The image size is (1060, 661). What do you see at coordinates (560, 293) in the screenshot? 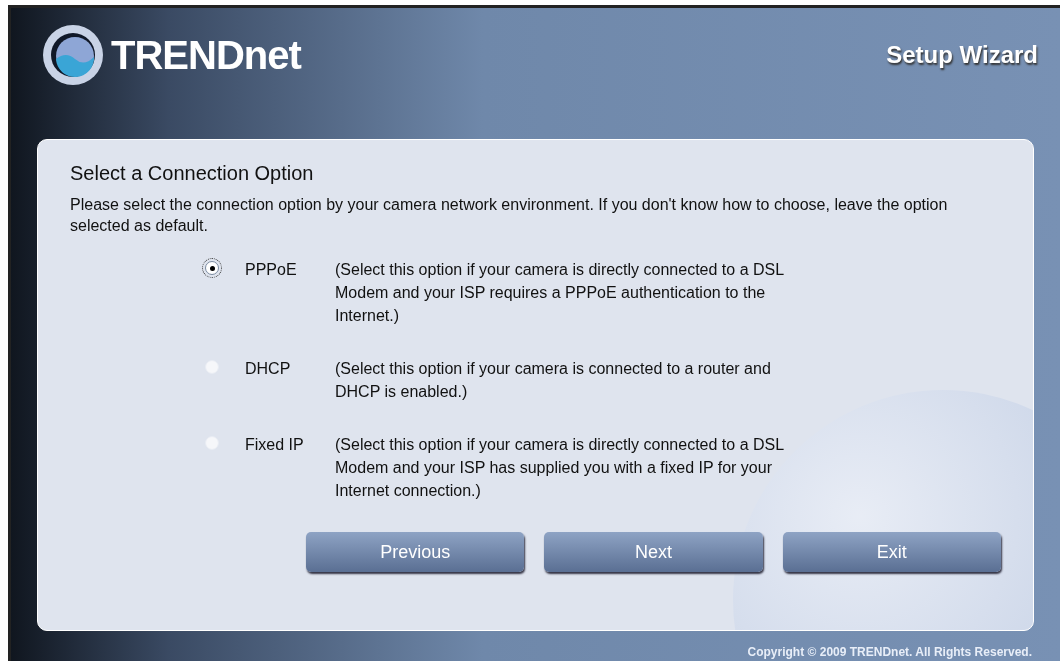
I see `option-description: (Select this option if your camera is directly connected to a DSL Modem and your ISP requires a PPPoE authentication to the Internet.)` at bounding box center [560, 293].